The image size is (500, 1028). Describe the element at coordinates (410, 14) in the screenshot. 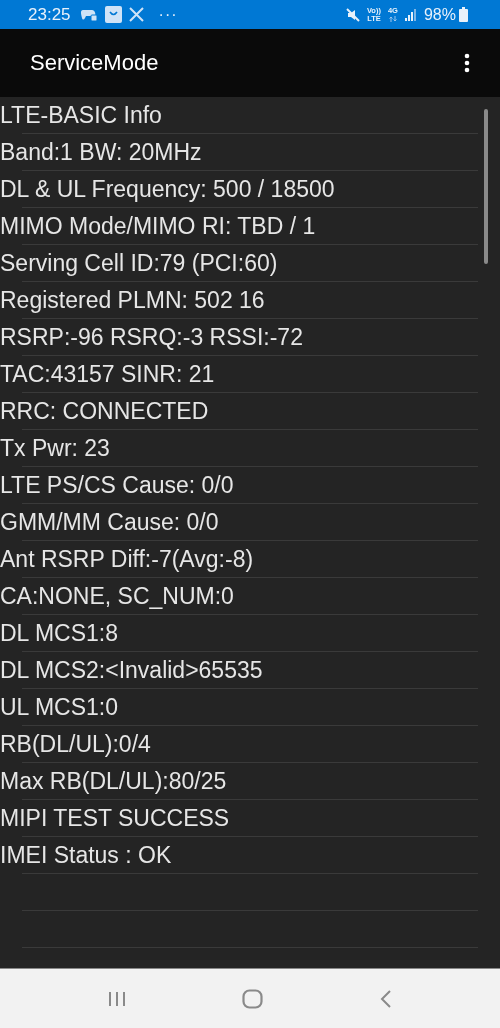

I see `signal-icon` at that location.